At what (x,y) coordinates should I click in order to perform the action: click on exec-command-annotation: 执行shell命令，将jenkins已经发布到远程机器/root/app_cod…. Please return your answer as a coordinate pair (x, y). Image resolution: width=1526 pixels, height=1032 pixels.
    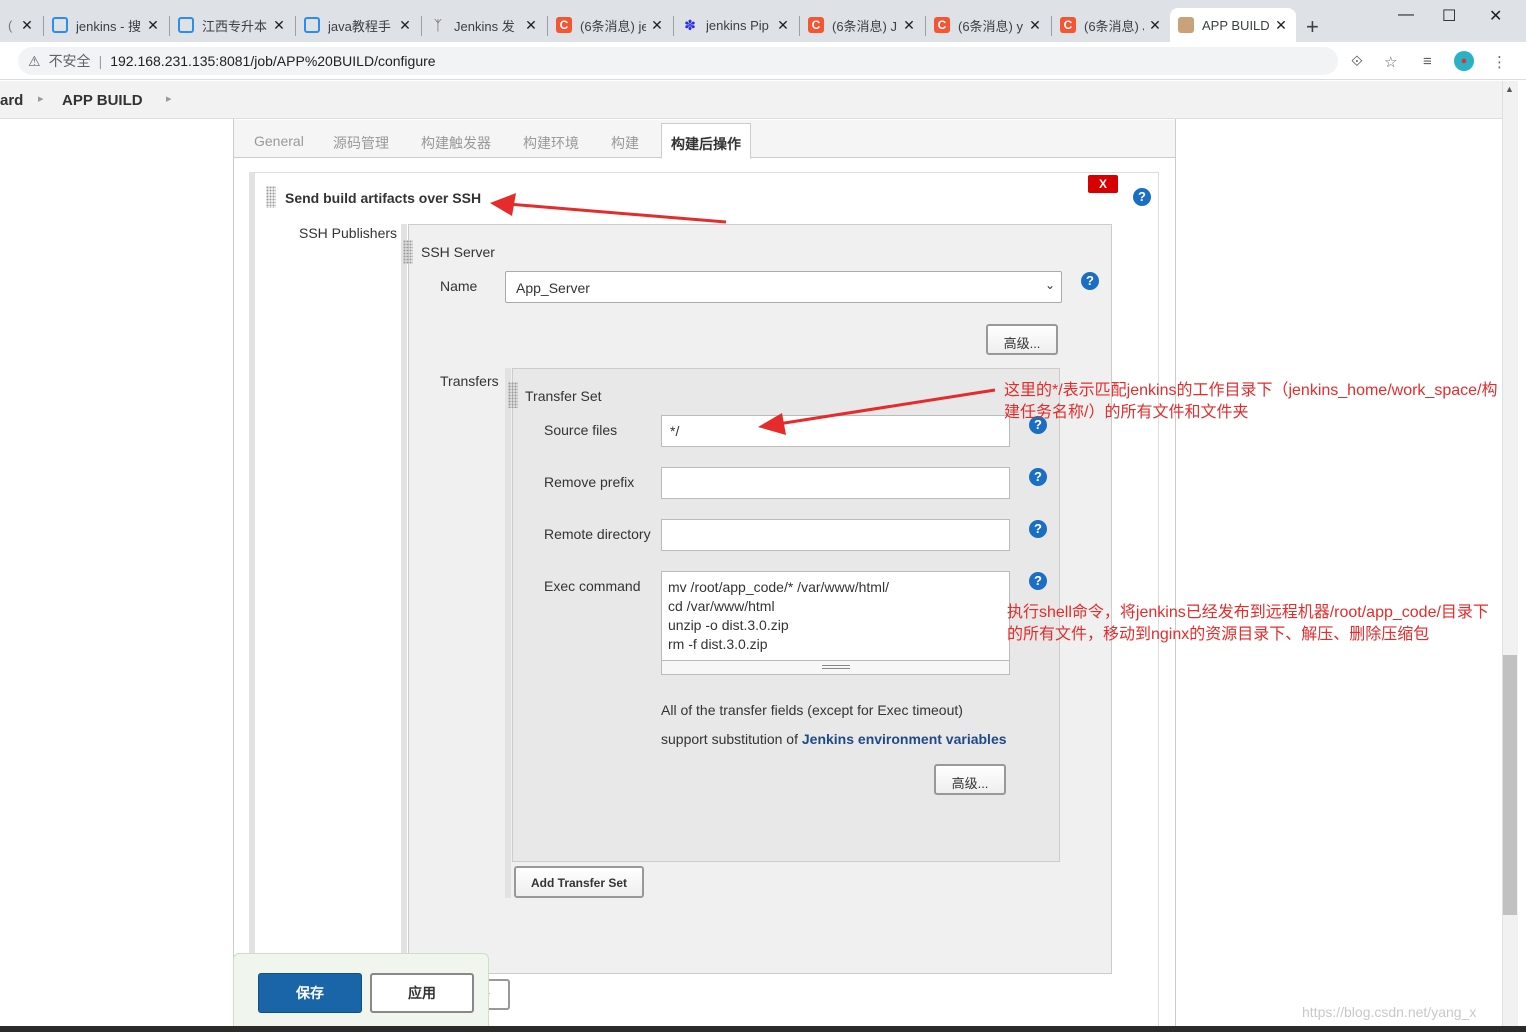
    Looking at the image, I should click on (1248, 623).